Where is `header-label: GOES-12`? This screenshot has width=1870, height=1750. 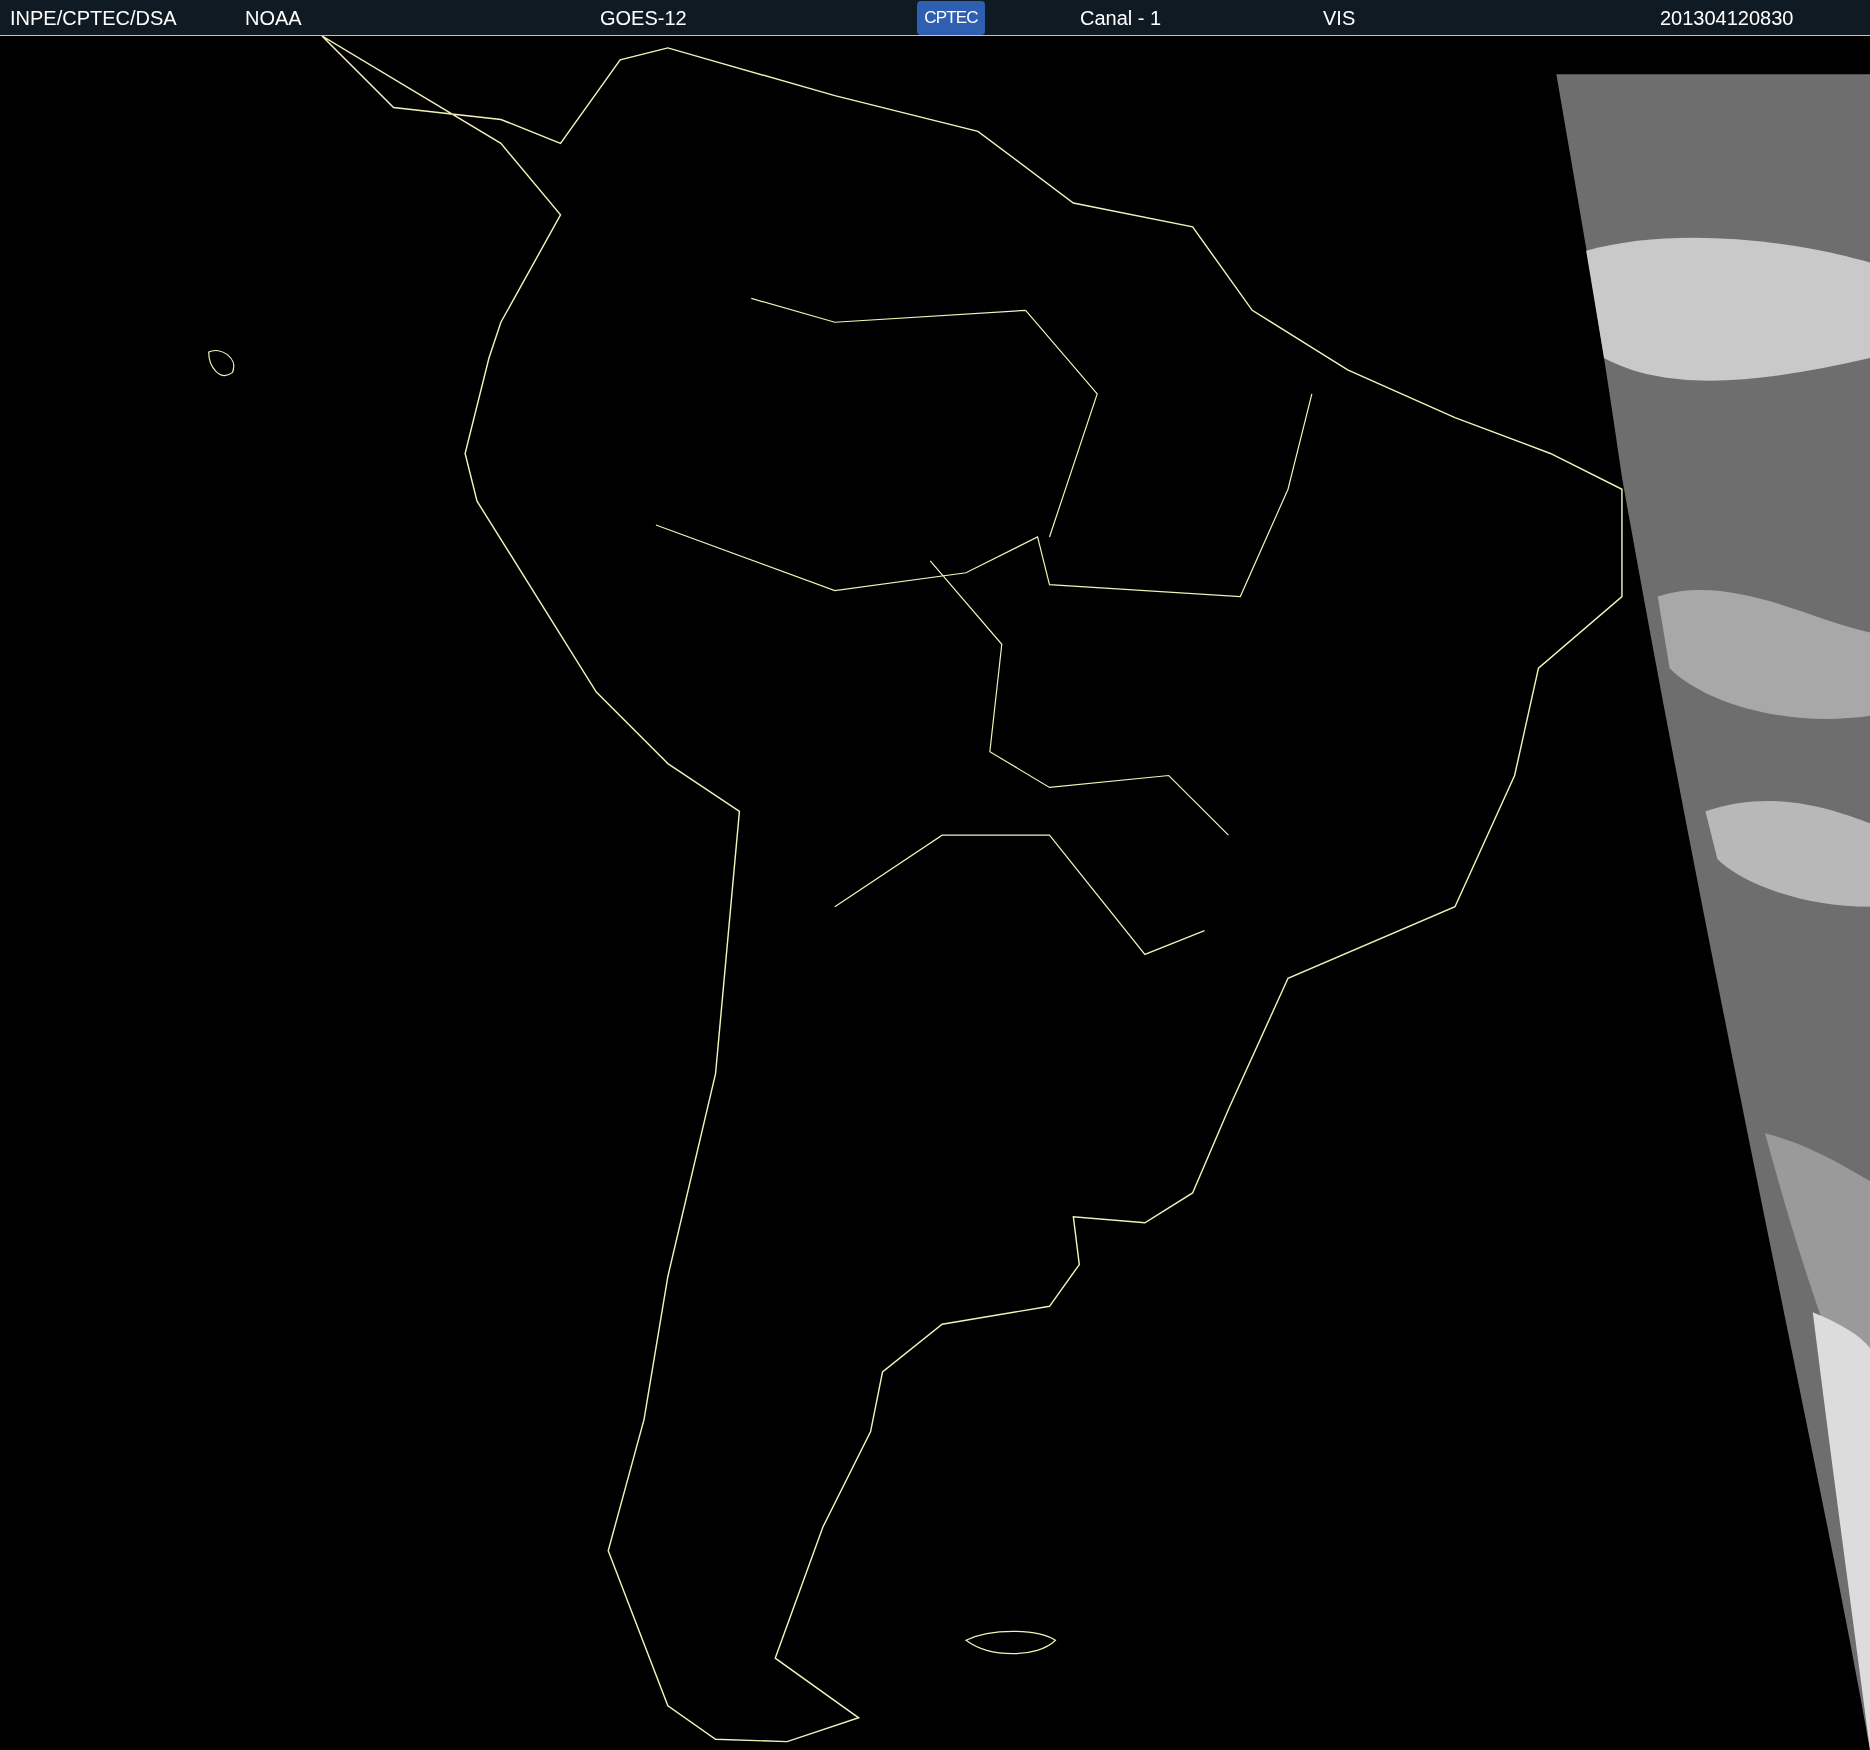
header-label: GOES-12 is located at coordinates (643, 17).